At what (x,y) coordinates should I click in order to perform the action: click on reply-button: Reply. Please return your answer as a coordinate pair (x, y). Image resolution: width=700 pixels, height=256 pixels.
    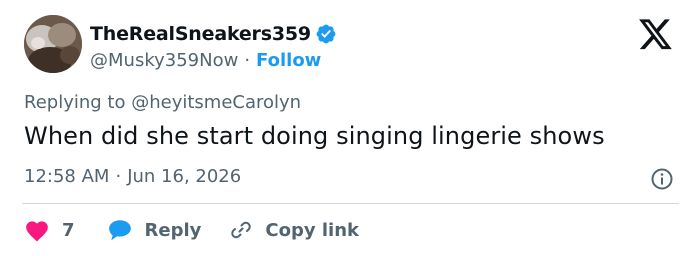
    Looking at the image, I should click on (168, 230).